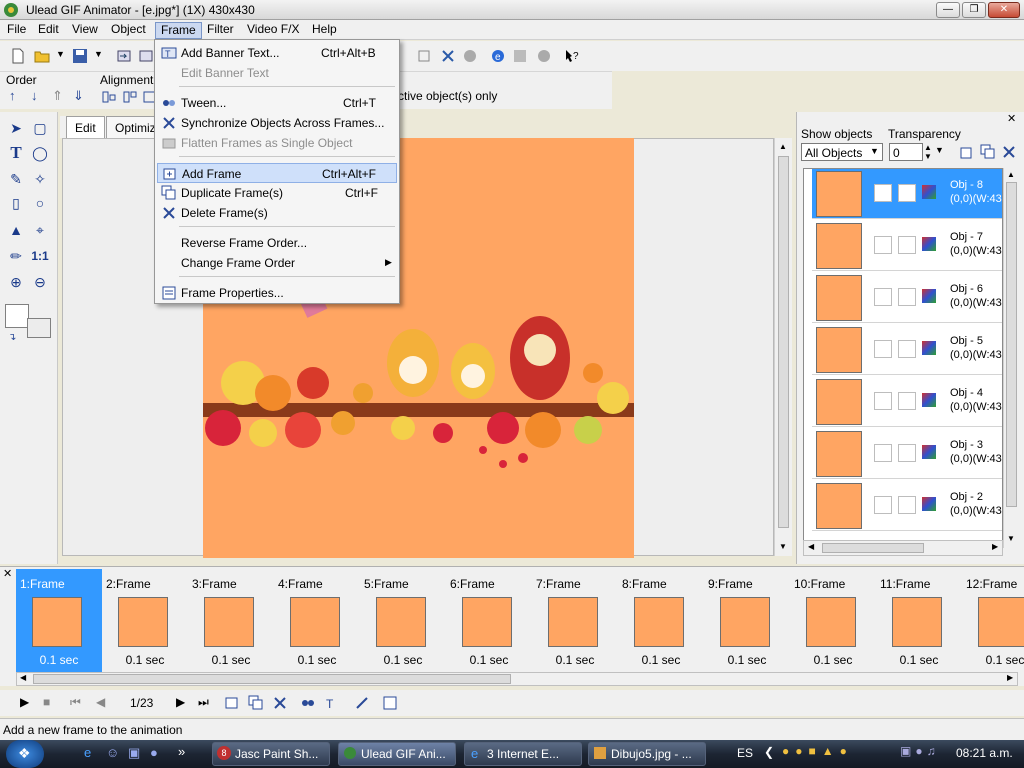 Image resolution: width=1024 pixels, height=768 pixels. Describe the element at coordinates (59, 621) in the screenshot. I see `frame-cell: 1:Frame 0.1 sec` at that location.